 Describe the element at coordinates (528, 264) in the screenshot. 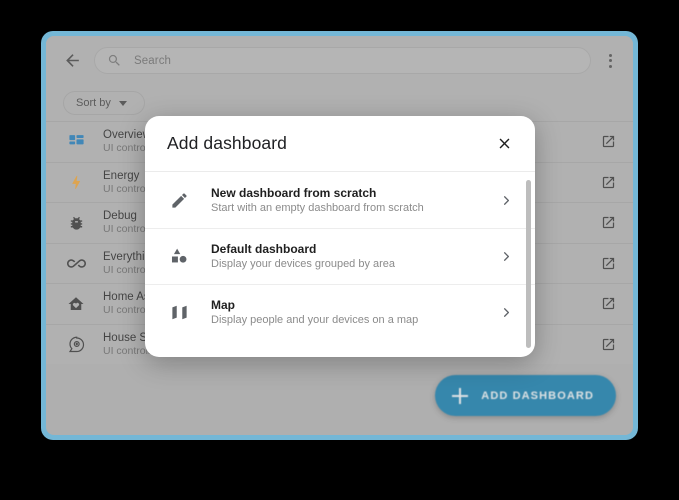

I see `dialog-scrollbar` at that location.